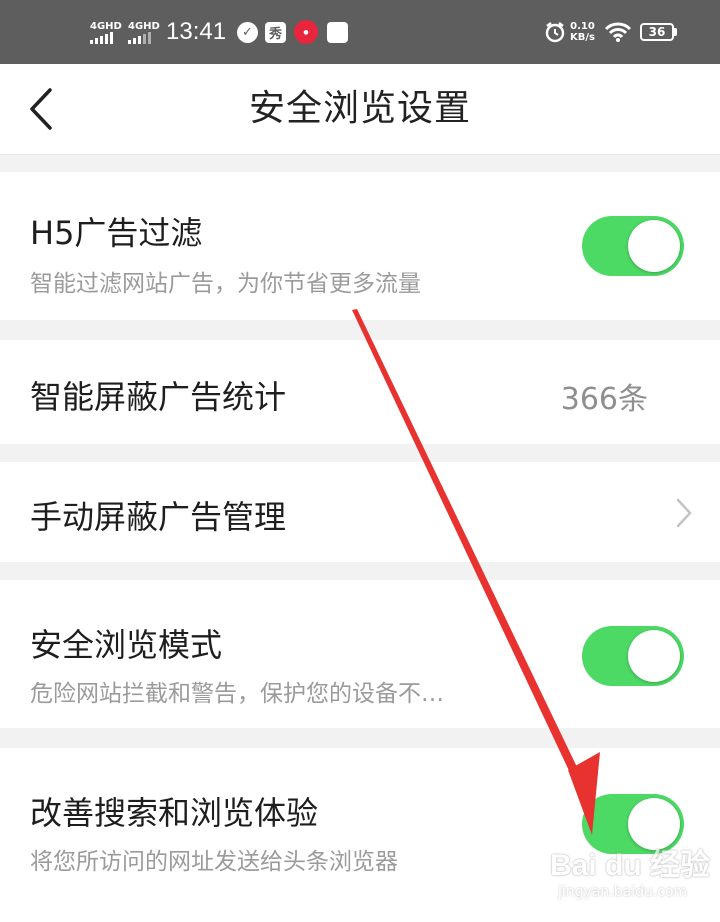 This screenshot has width=720, height=922. What do you see at coordinates (225, 284) in the screenshot?
I see `setting-subtitle: 智能过滤网站广告，为你节省更多流量` at bounding box center [225, 284].